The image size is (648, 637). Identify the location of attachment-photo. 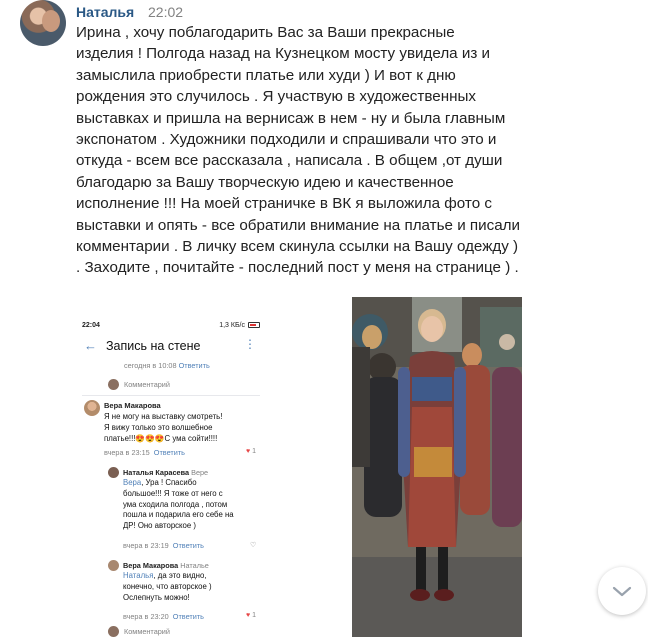
(437, 467).